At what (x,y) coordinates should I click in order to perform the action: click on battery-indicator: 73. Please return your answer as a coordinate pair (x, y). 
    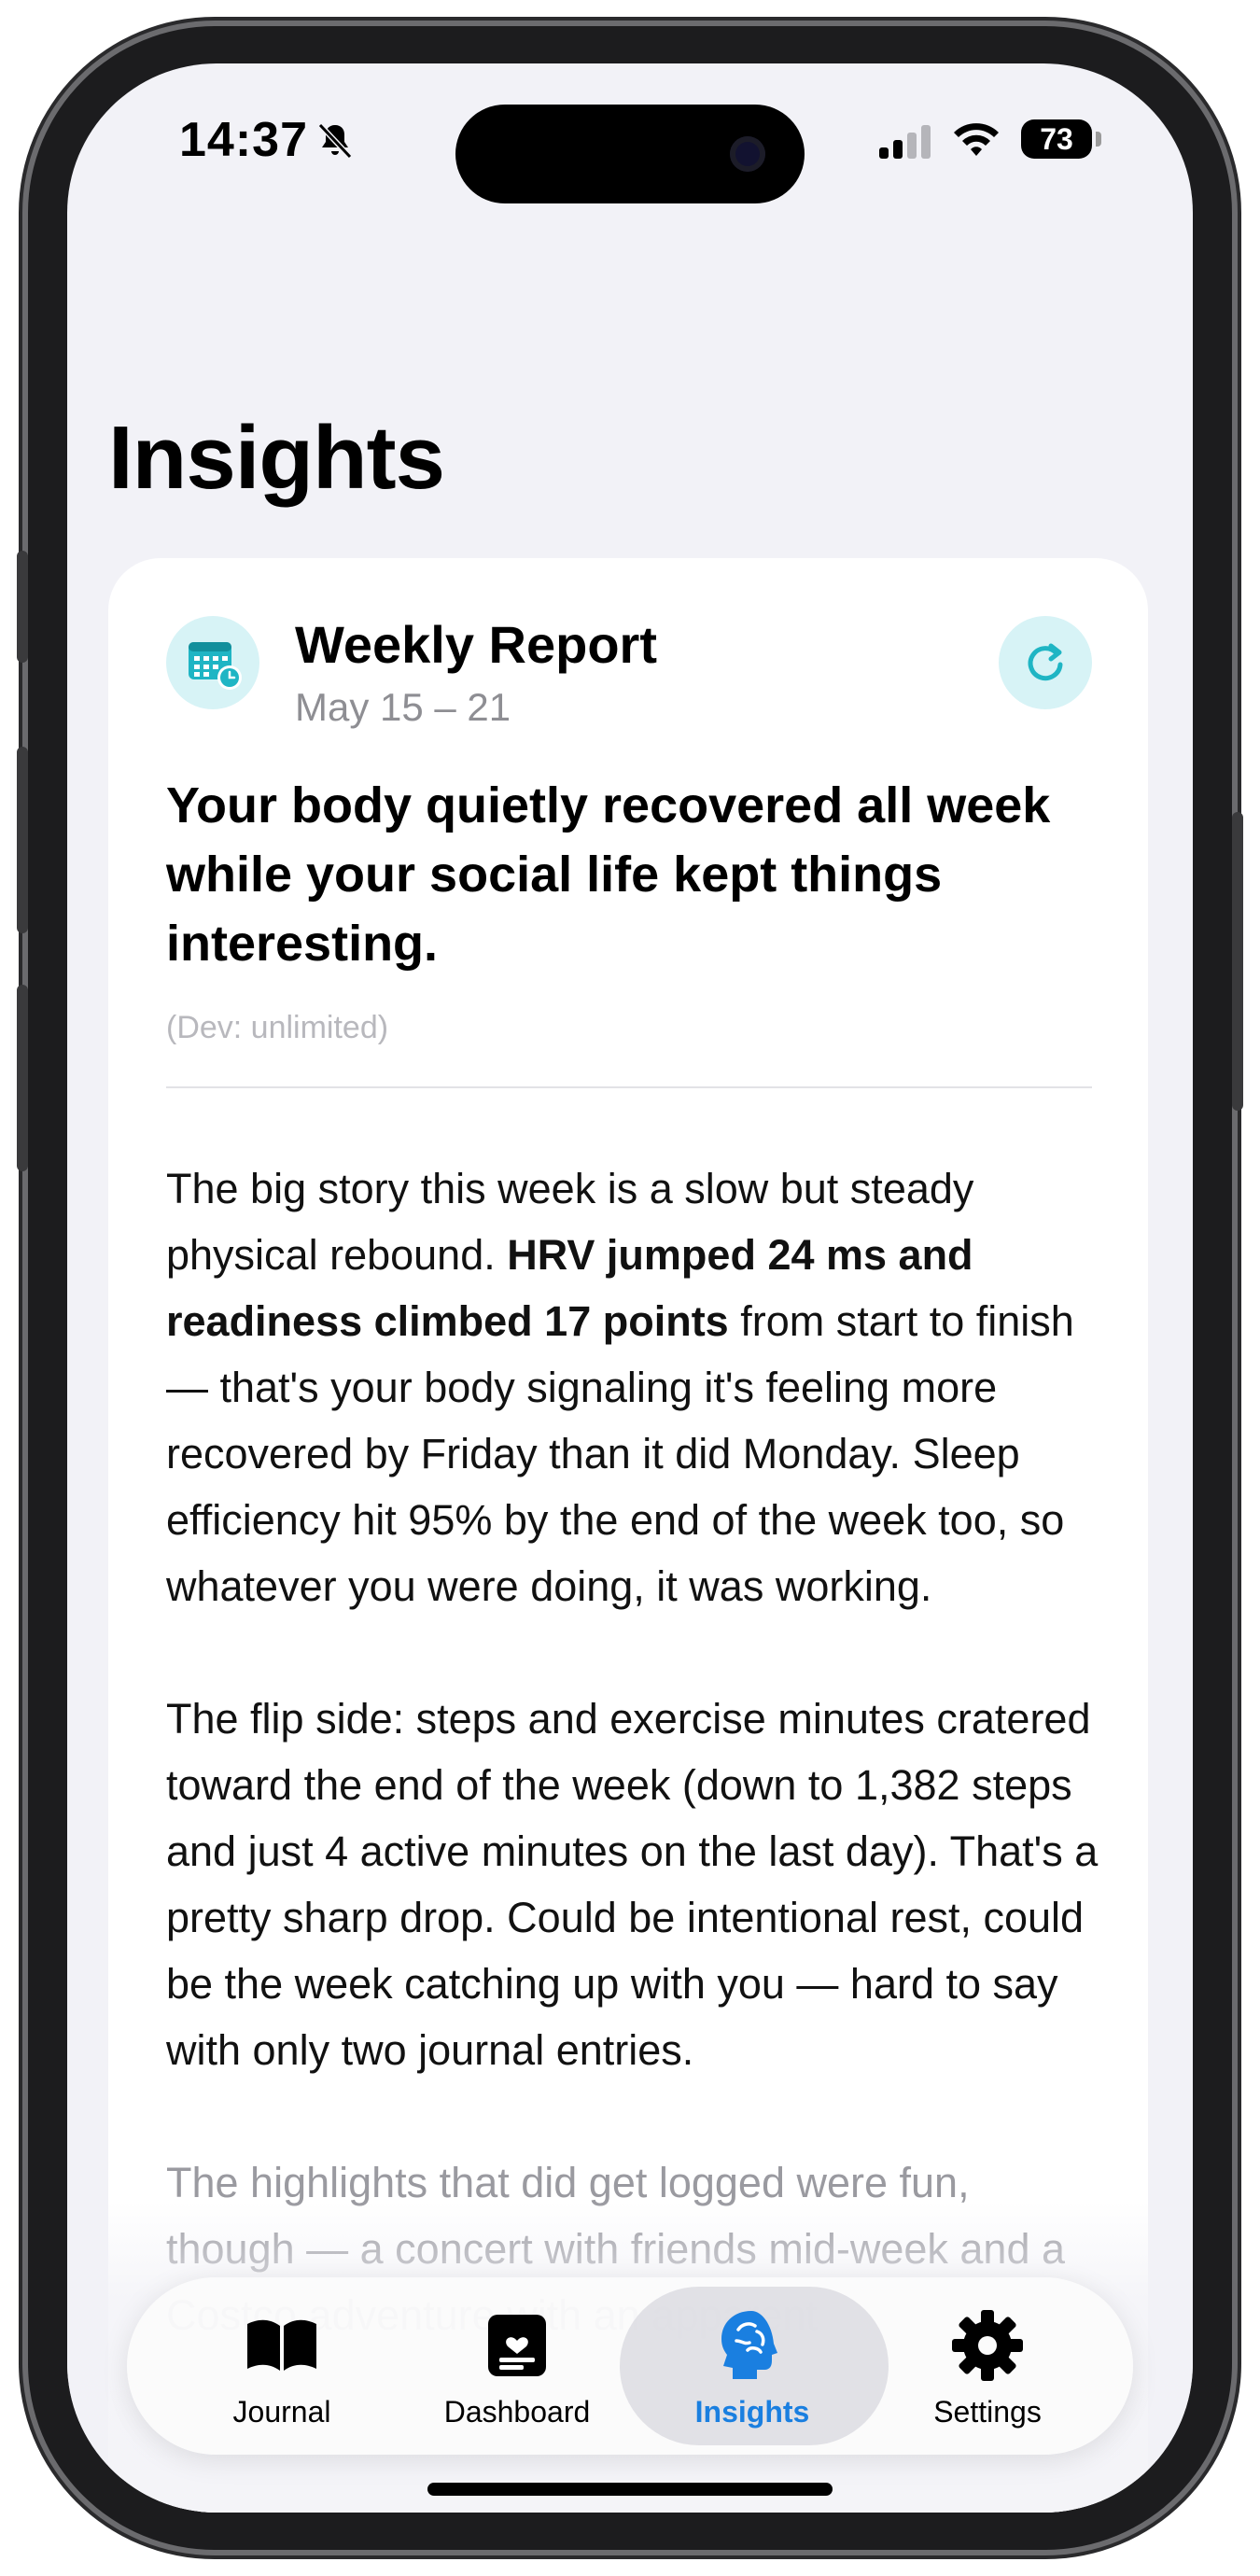
    Looking at the image, I should click on (1061, 139).